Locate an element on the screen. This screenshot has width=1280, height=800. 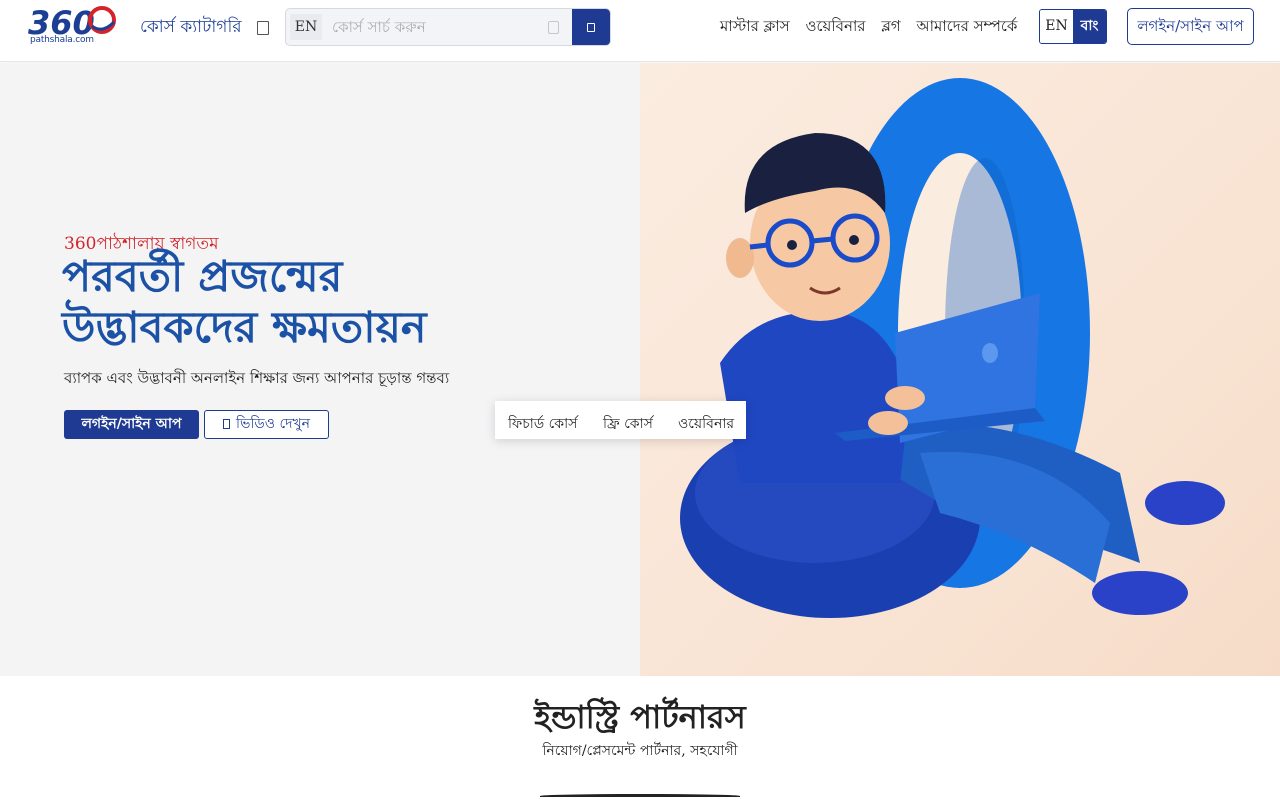
hero-headline: পরবর্তী প্রজন্মের উদ্ভাবকদের ক্ষমতায়ন is located at coordinates (302, 303).